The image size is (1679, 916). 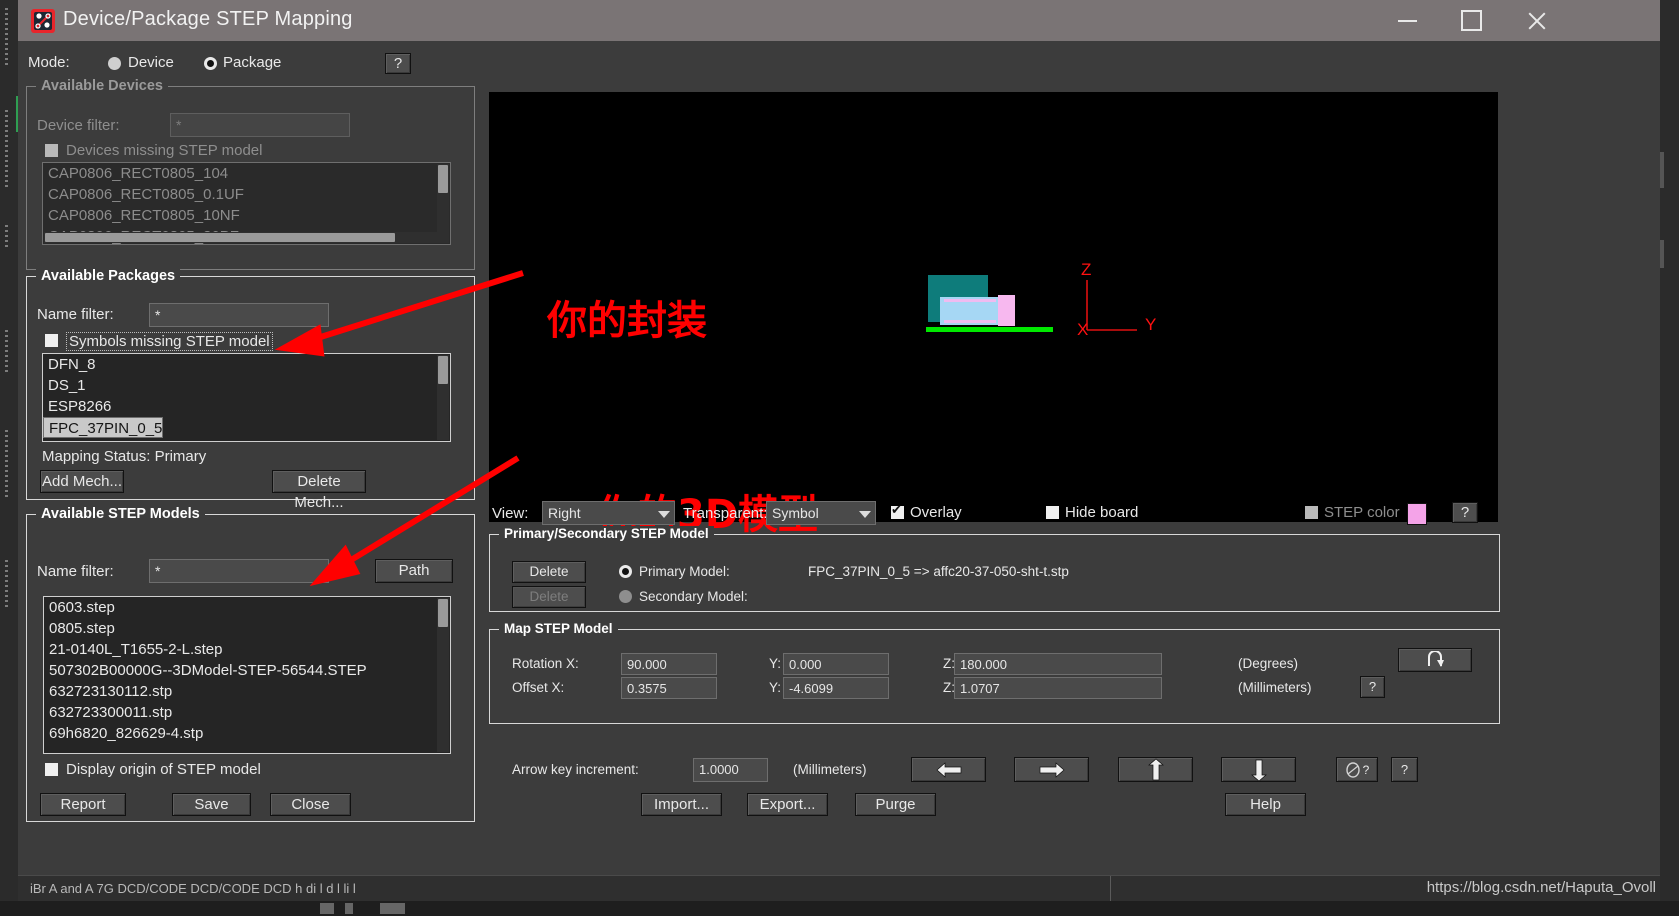 I want to click on view-label: View:, so click(x=510, y=513).